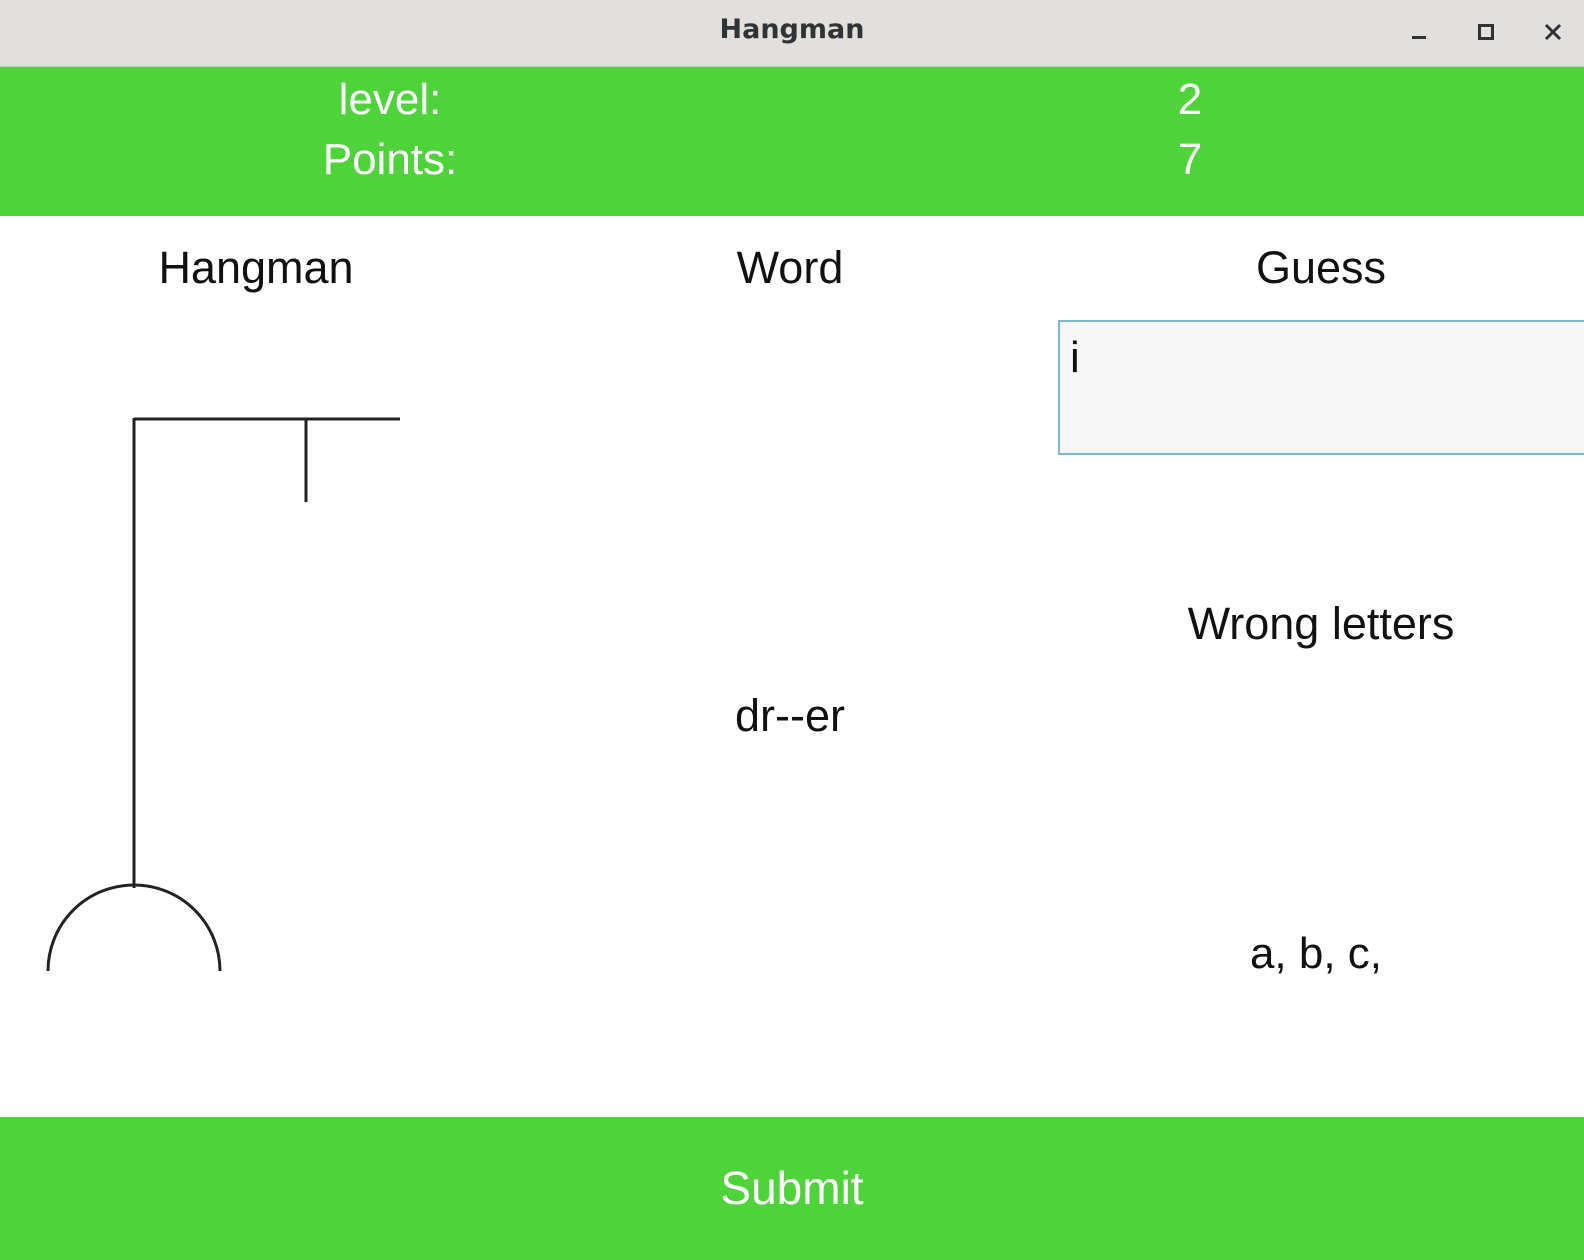 The image size is (1584, 1260). I want to click on masked-word: dr--er, so click(790, 715).